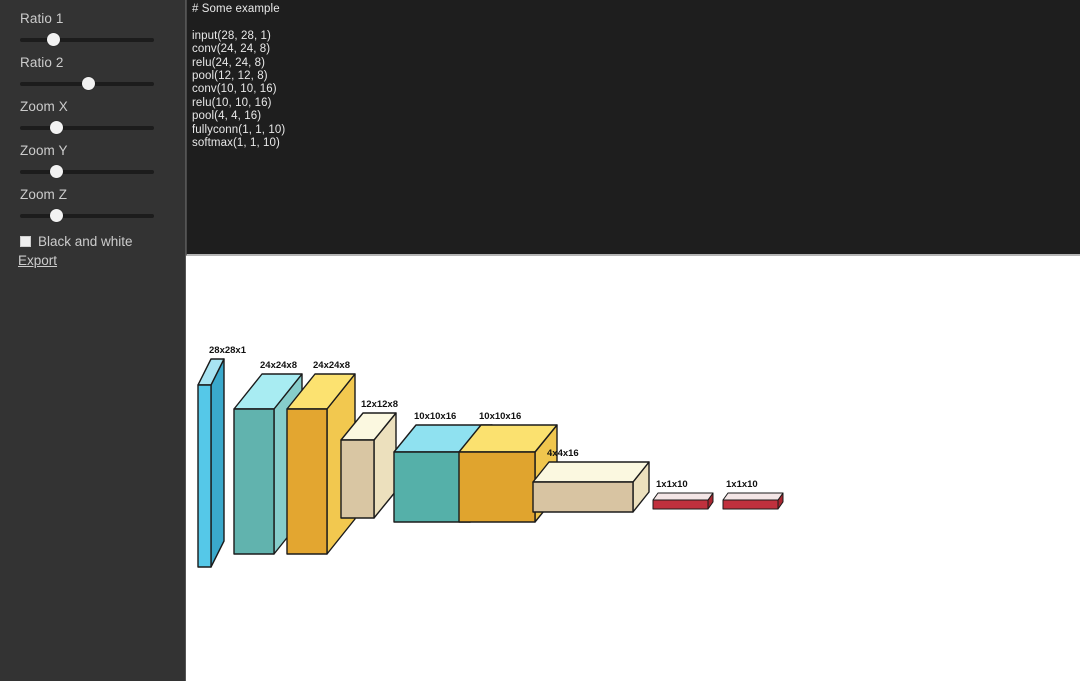 Image resolution: width=1080 pixels, height=681 pixels. I want to click on layer-label-pool-6: 4x4x16, so click(563, 453).